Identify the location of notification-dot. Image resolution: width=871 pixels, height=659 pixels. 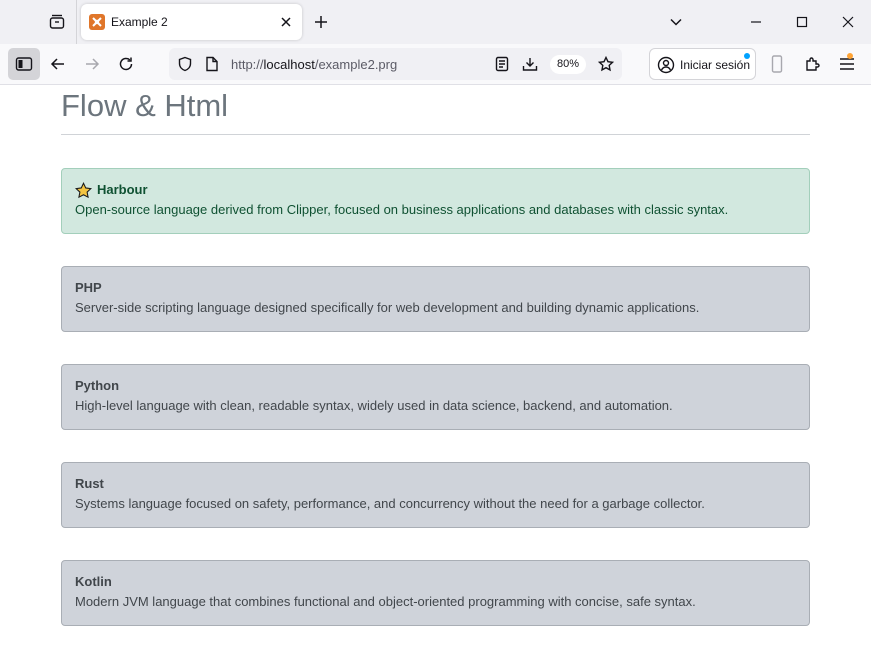
(747, 56).